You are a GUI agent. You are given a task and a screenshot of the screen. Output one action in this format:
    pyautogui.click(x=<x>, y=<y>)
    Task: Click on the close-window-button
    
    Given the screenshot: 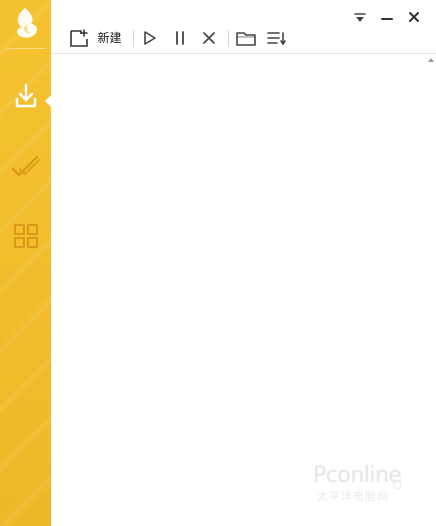 What is the action you would take?
    pyautogui.click(x=414, y=18)
    